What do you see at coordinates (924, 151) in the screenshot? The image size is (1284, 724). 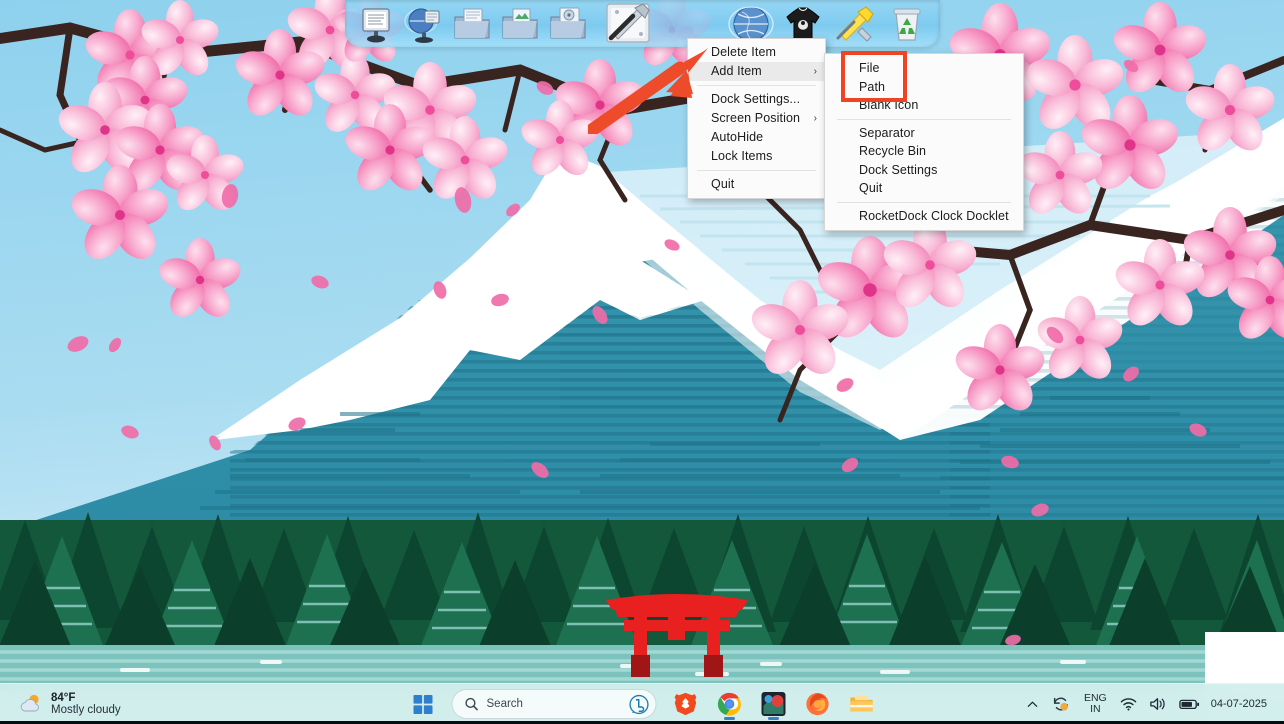 I see `submenu-item-recycle-bin: Recycle Bin` at bounding box center [924, 151].